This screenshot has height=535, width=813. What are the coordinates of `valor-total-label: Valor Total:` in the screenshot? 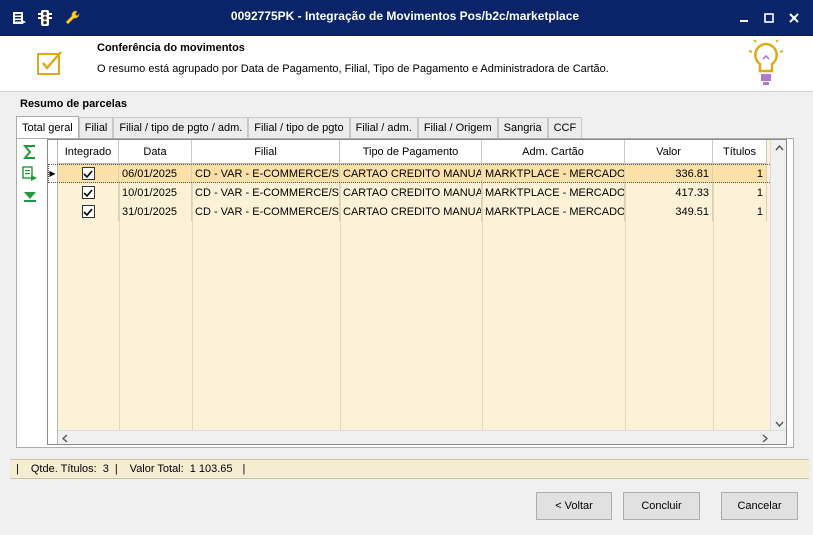 It's located at (156, 469).